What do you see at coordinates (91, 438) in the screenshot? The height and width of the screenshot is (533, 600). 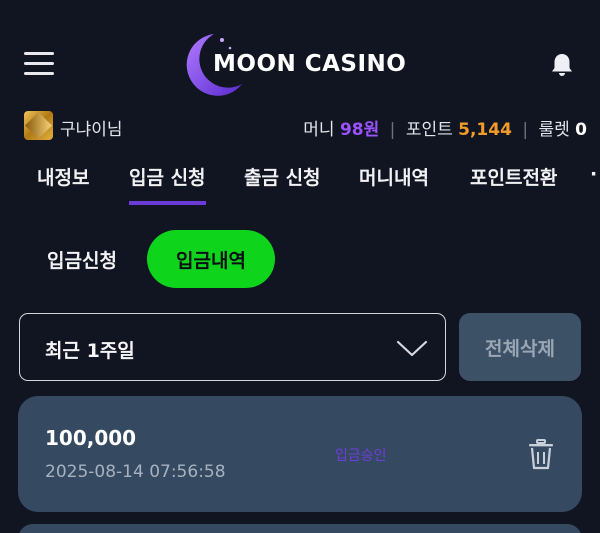 I see `deposit-amount: 100,000` at bounding box center [91, 438].